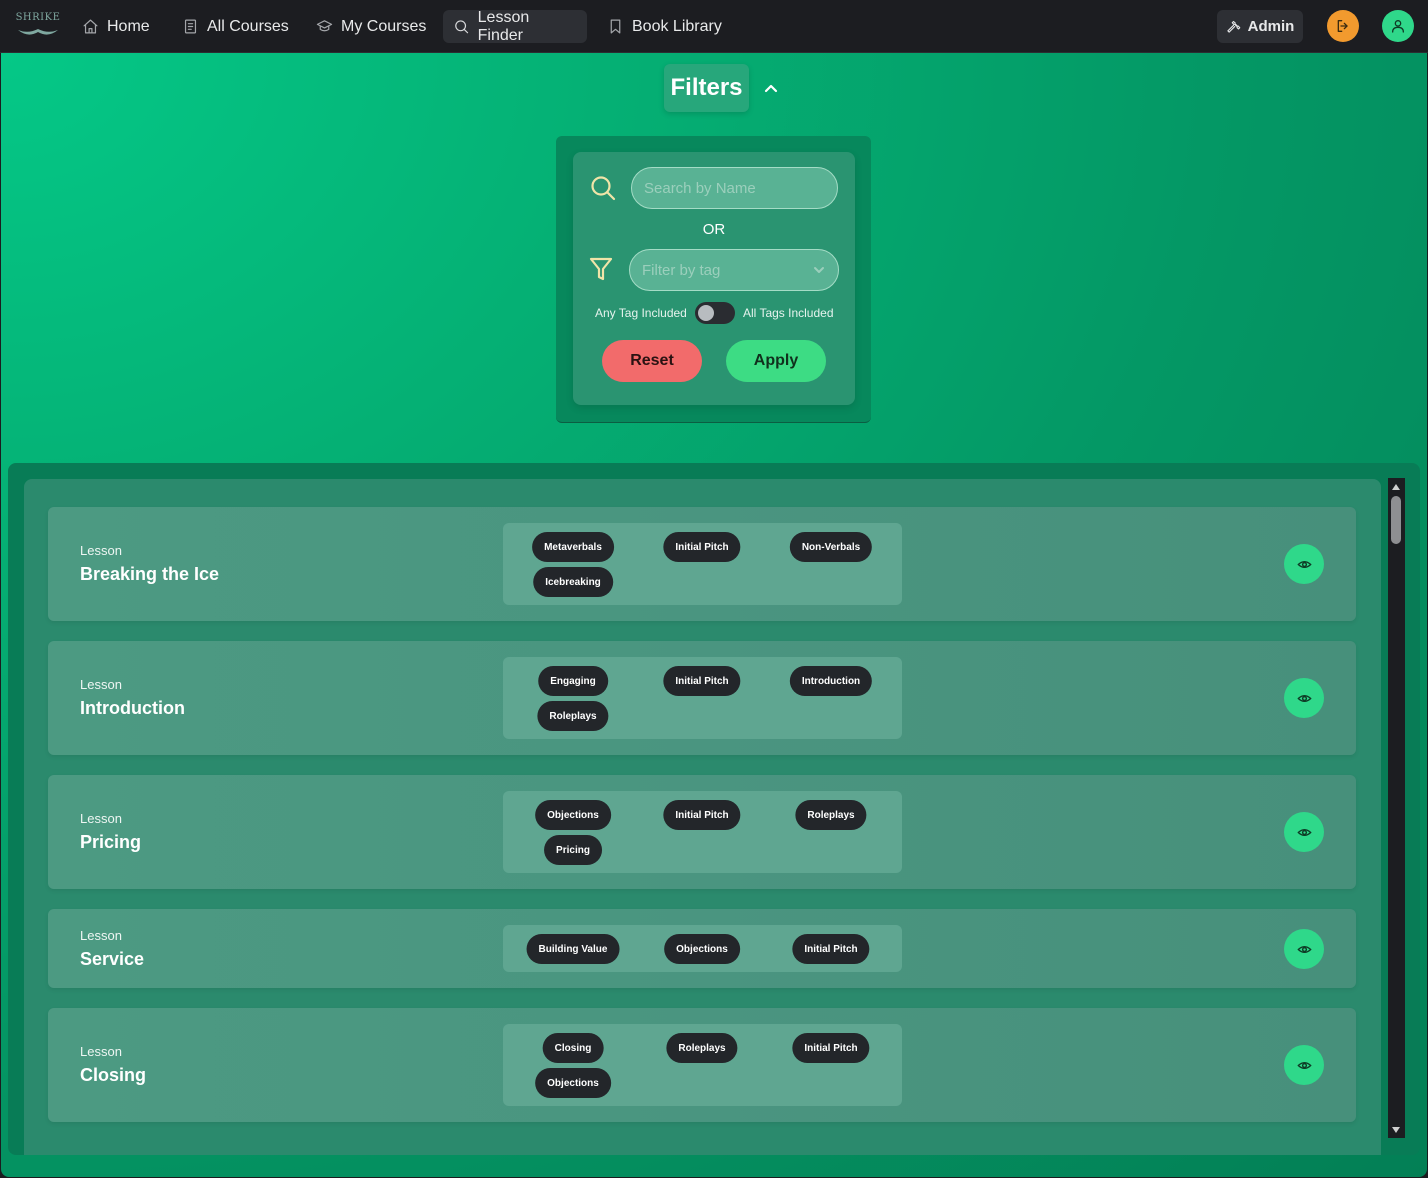 Image resolution: width=1428 pixels, height=1178 pixels. Describe the element at coordinates (1271, 26) in the screenshot. I see `admin-label: Admin` at that location.